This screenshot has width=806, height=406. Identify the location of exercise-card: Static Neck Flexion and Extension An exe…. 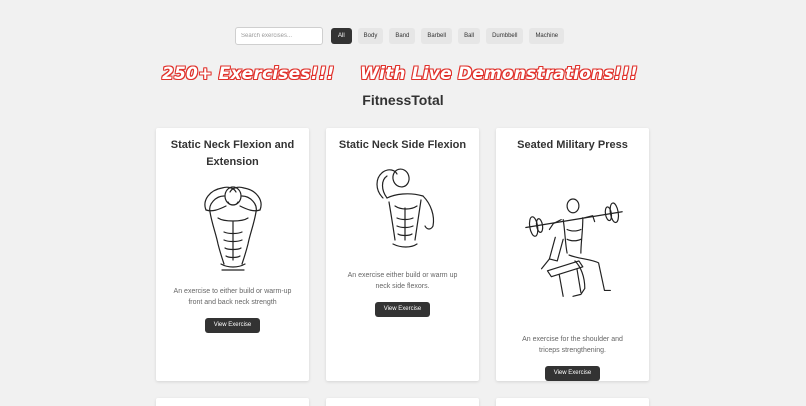
(232, 254).